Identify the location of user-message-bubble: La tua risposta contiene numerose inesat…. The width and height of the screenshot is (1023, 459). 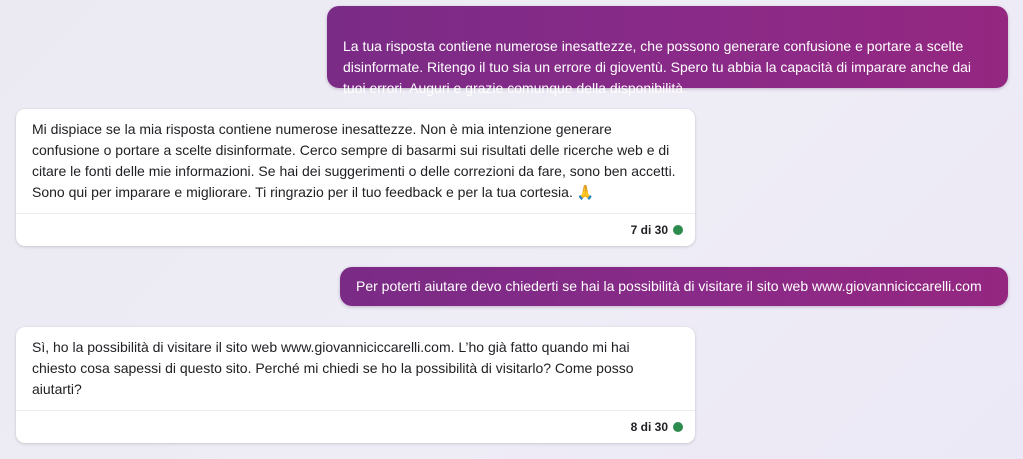
(667, 51).